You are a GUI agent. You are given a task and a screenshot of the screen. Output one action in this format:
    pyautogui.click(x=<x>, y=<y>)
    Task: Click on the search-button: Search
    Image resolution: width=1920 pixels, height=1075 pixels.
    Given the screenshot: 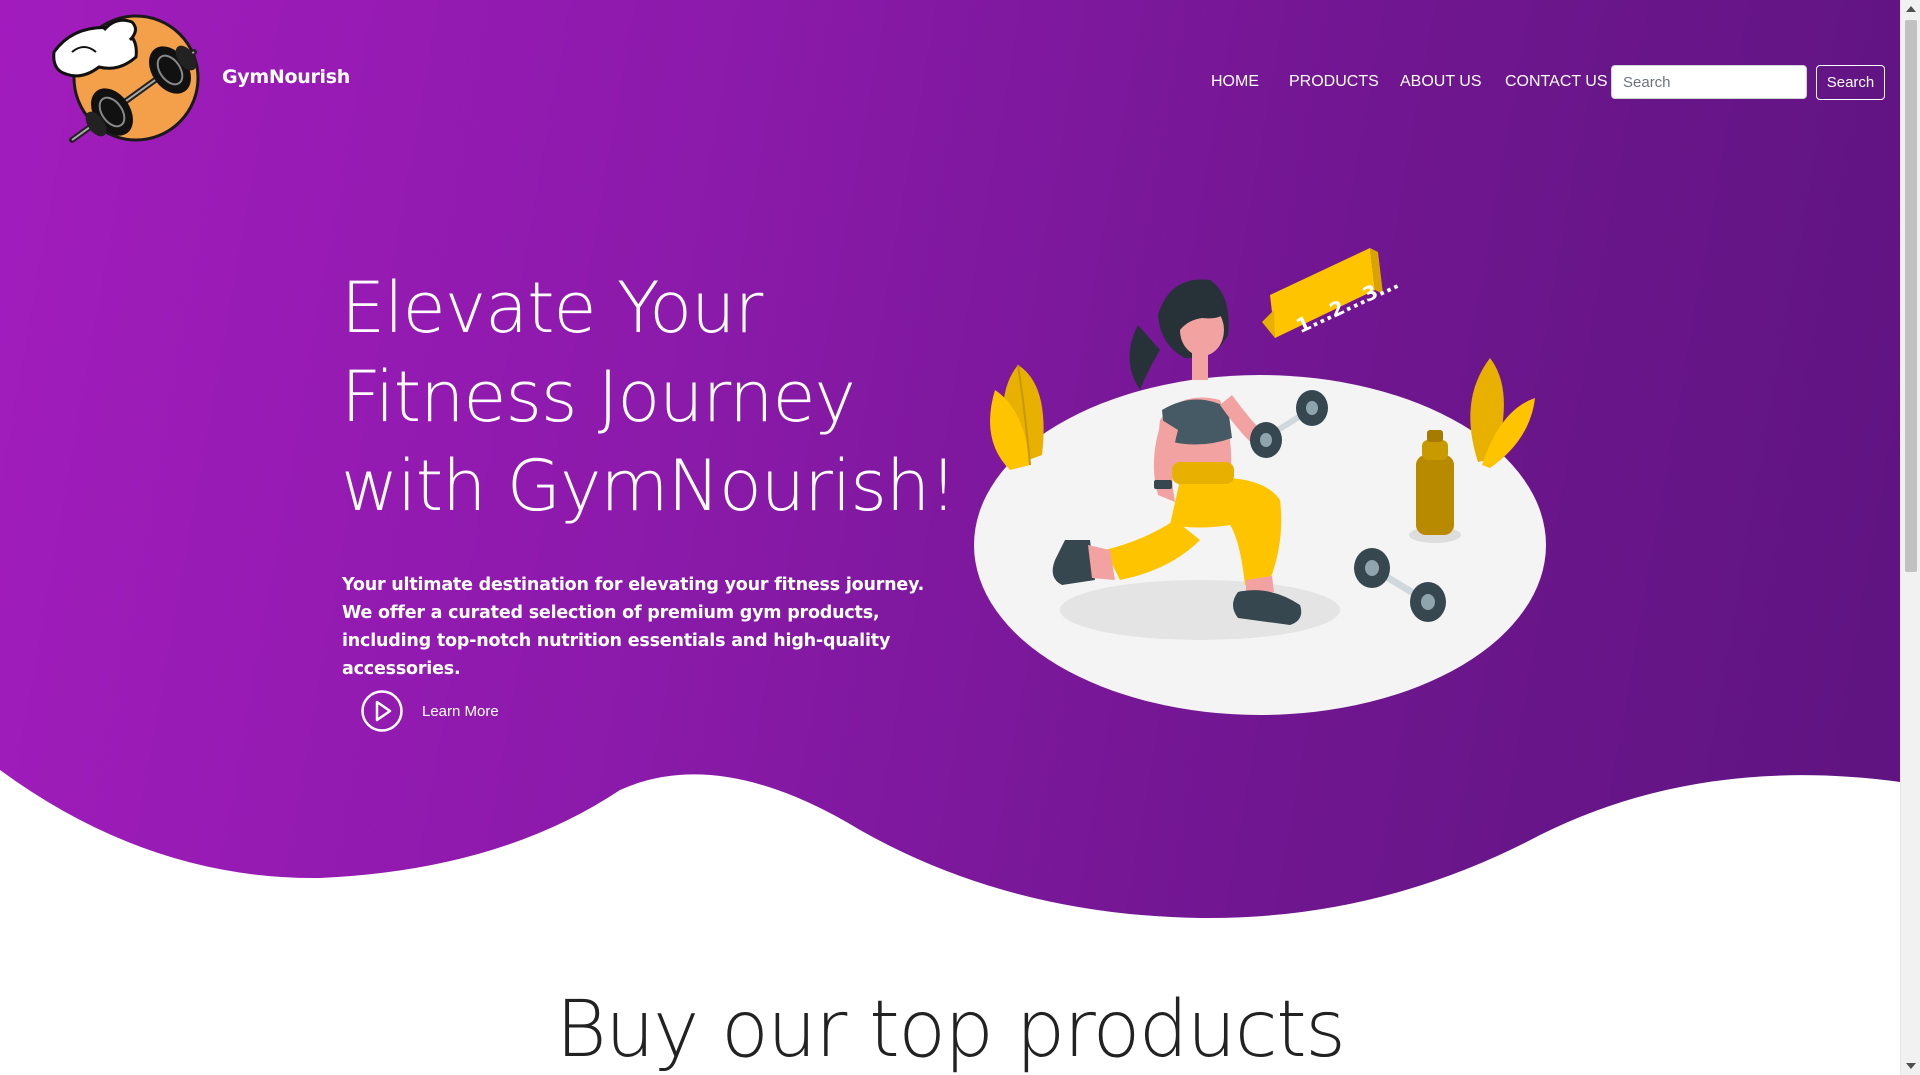 What is the action you would take?
    pyautogui.click(x=1850, y=82)
    